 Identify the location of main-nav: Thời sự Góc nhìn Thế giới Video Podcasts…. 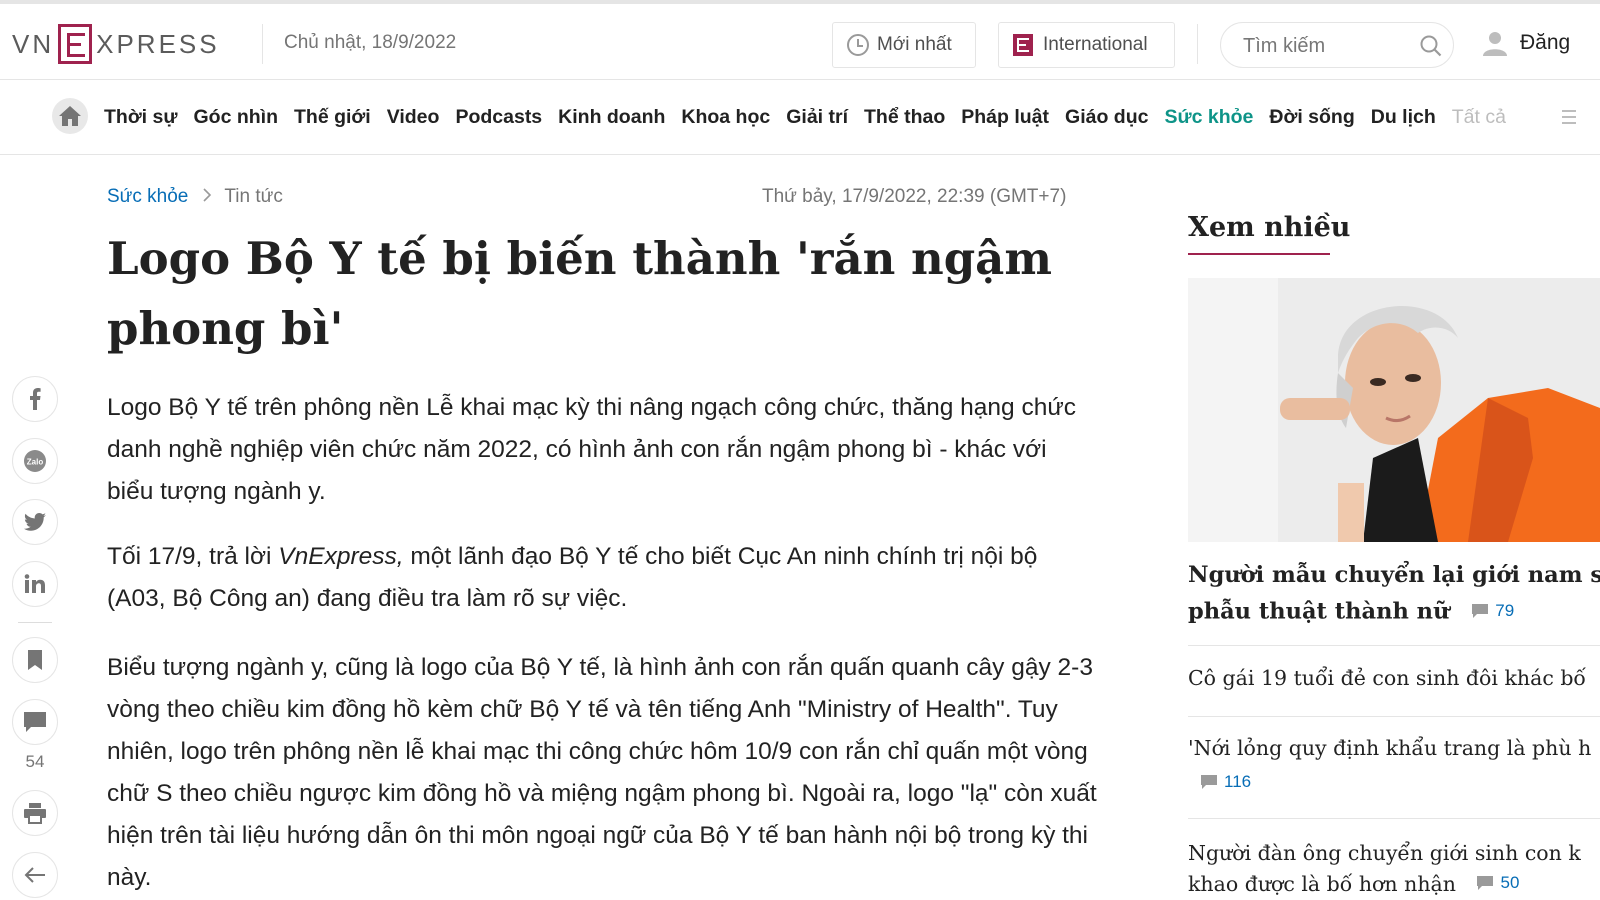
(800, 118).